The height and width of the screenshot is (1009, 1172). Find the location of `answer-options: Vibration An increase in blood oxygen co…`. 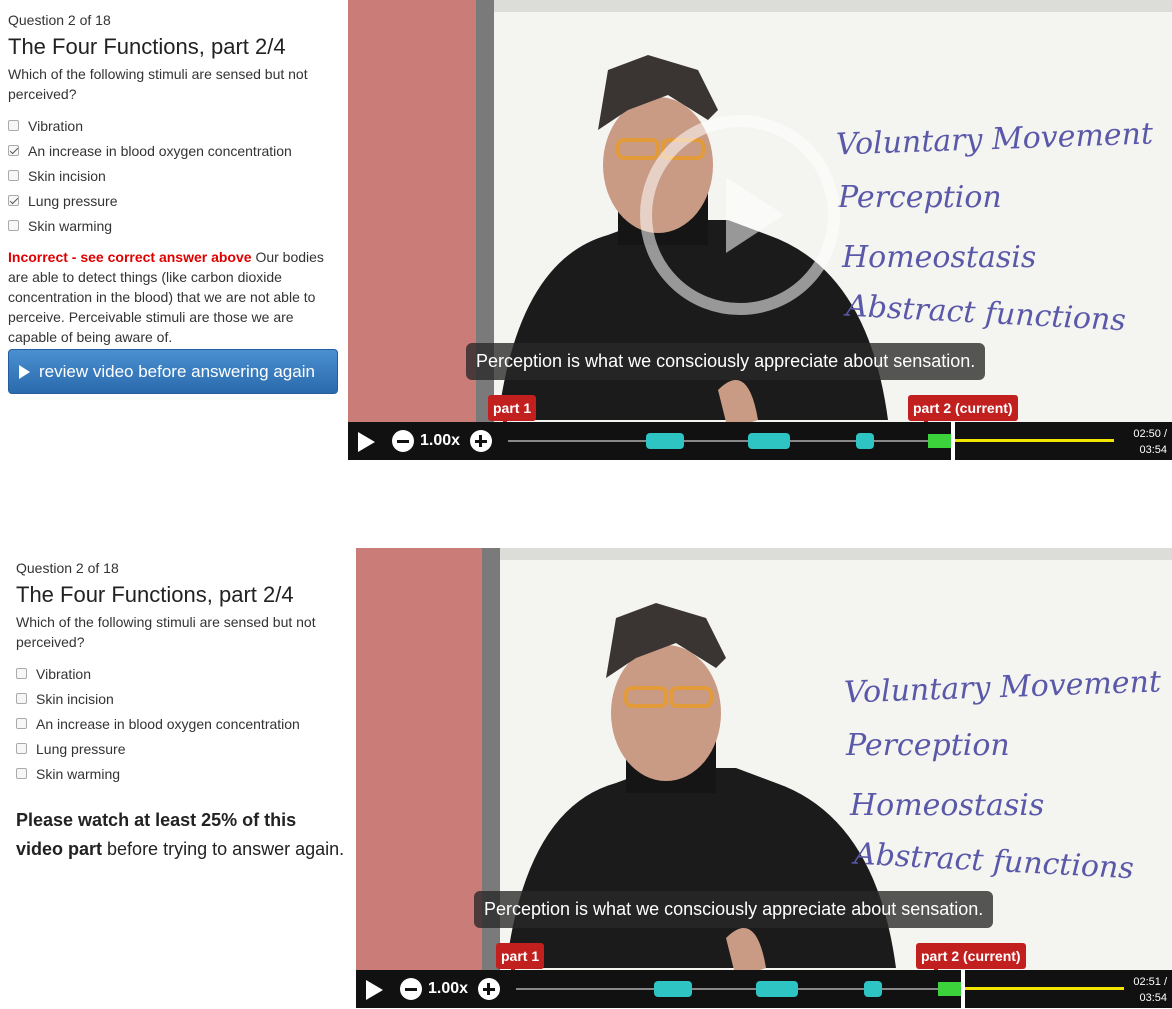

answer-options: Vibration An increase in blood oxygen co… is located at coordinates (175, 175).